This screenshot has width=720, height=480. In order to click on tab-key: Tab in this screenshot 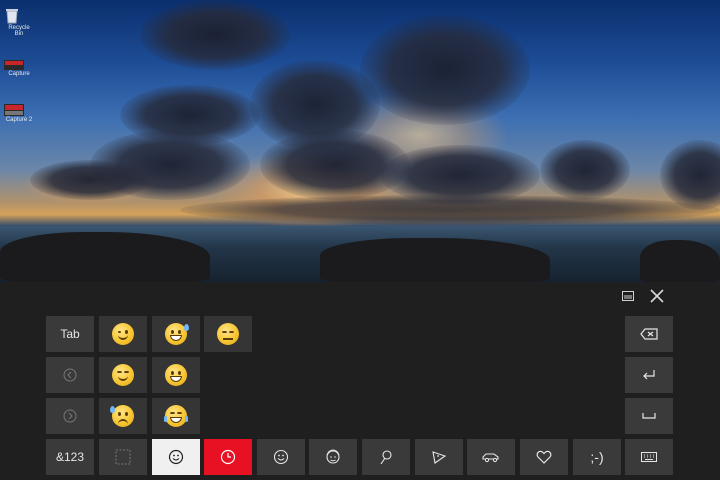, I will do `click(70, 334)`.